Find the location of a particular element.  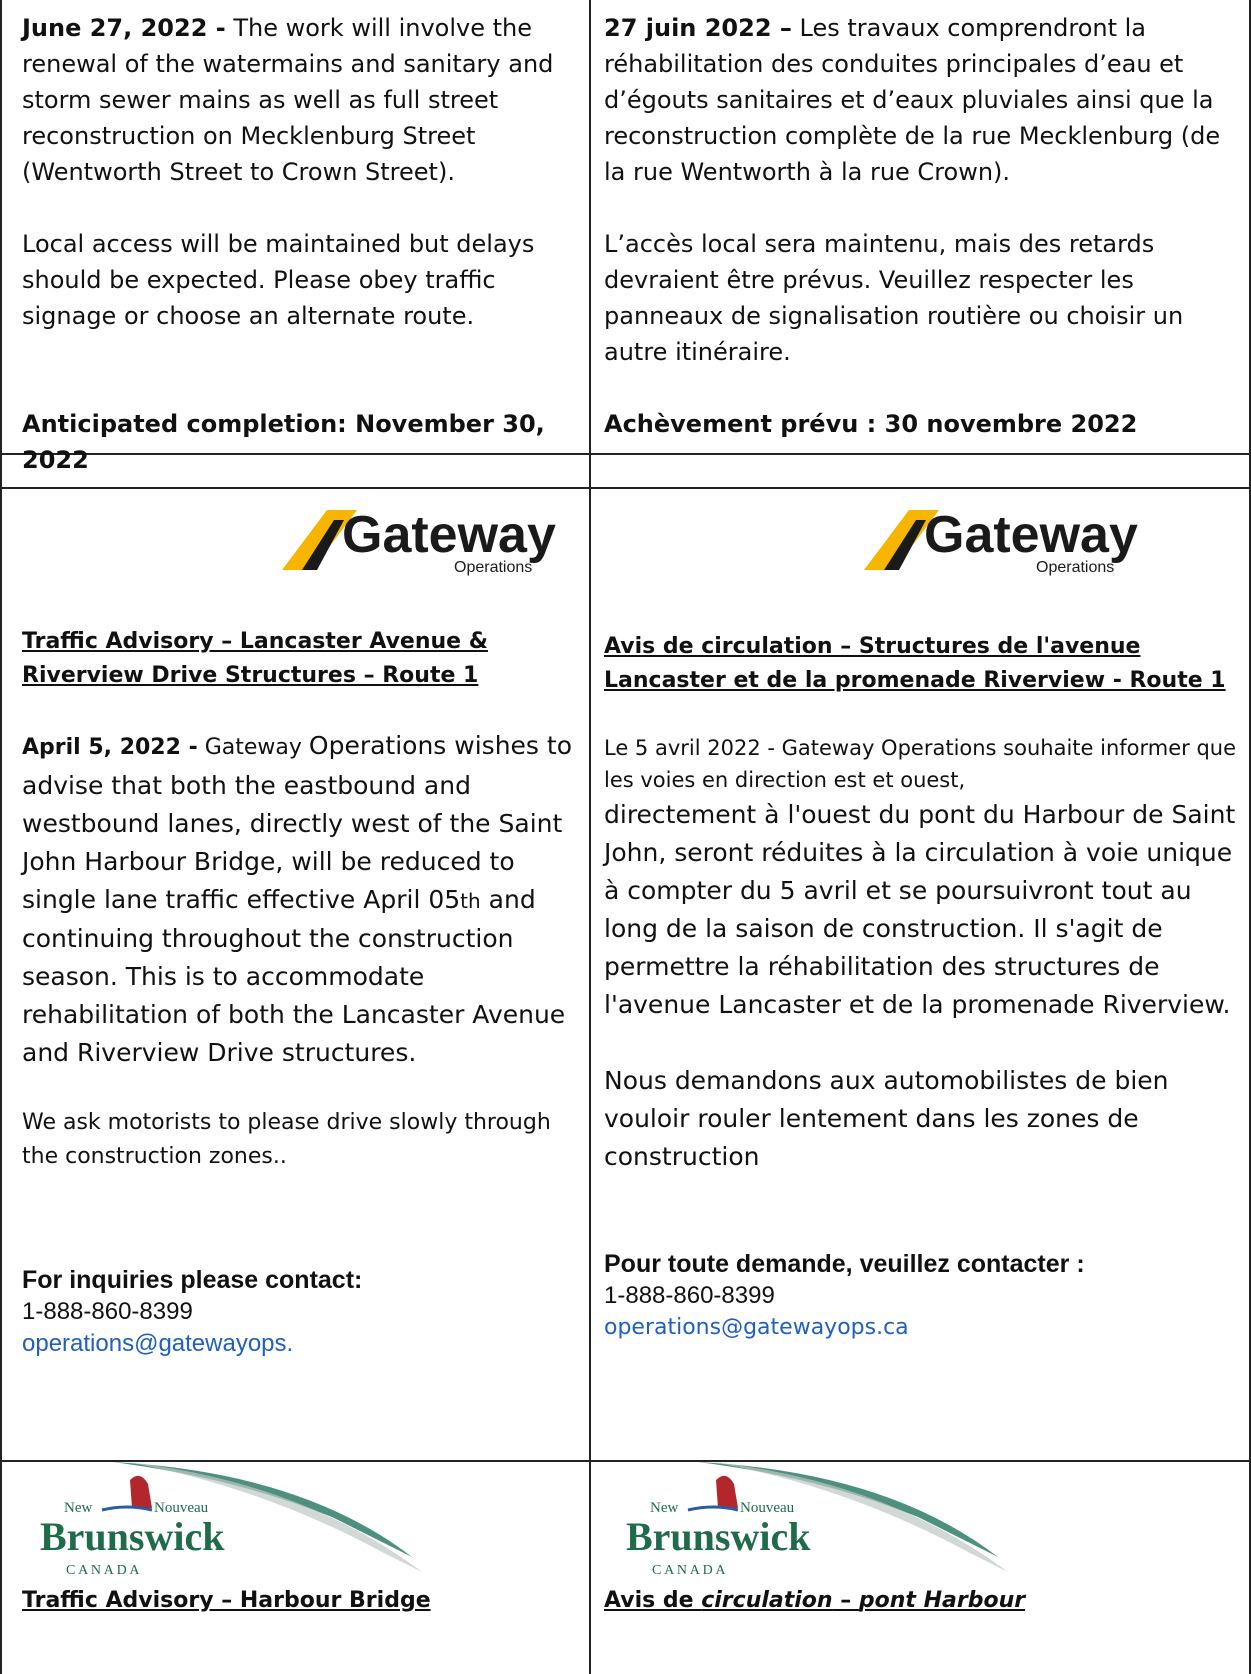

row3-fr-email-link: operations@gatewayops.ca is located at coordinates (922, 1328).